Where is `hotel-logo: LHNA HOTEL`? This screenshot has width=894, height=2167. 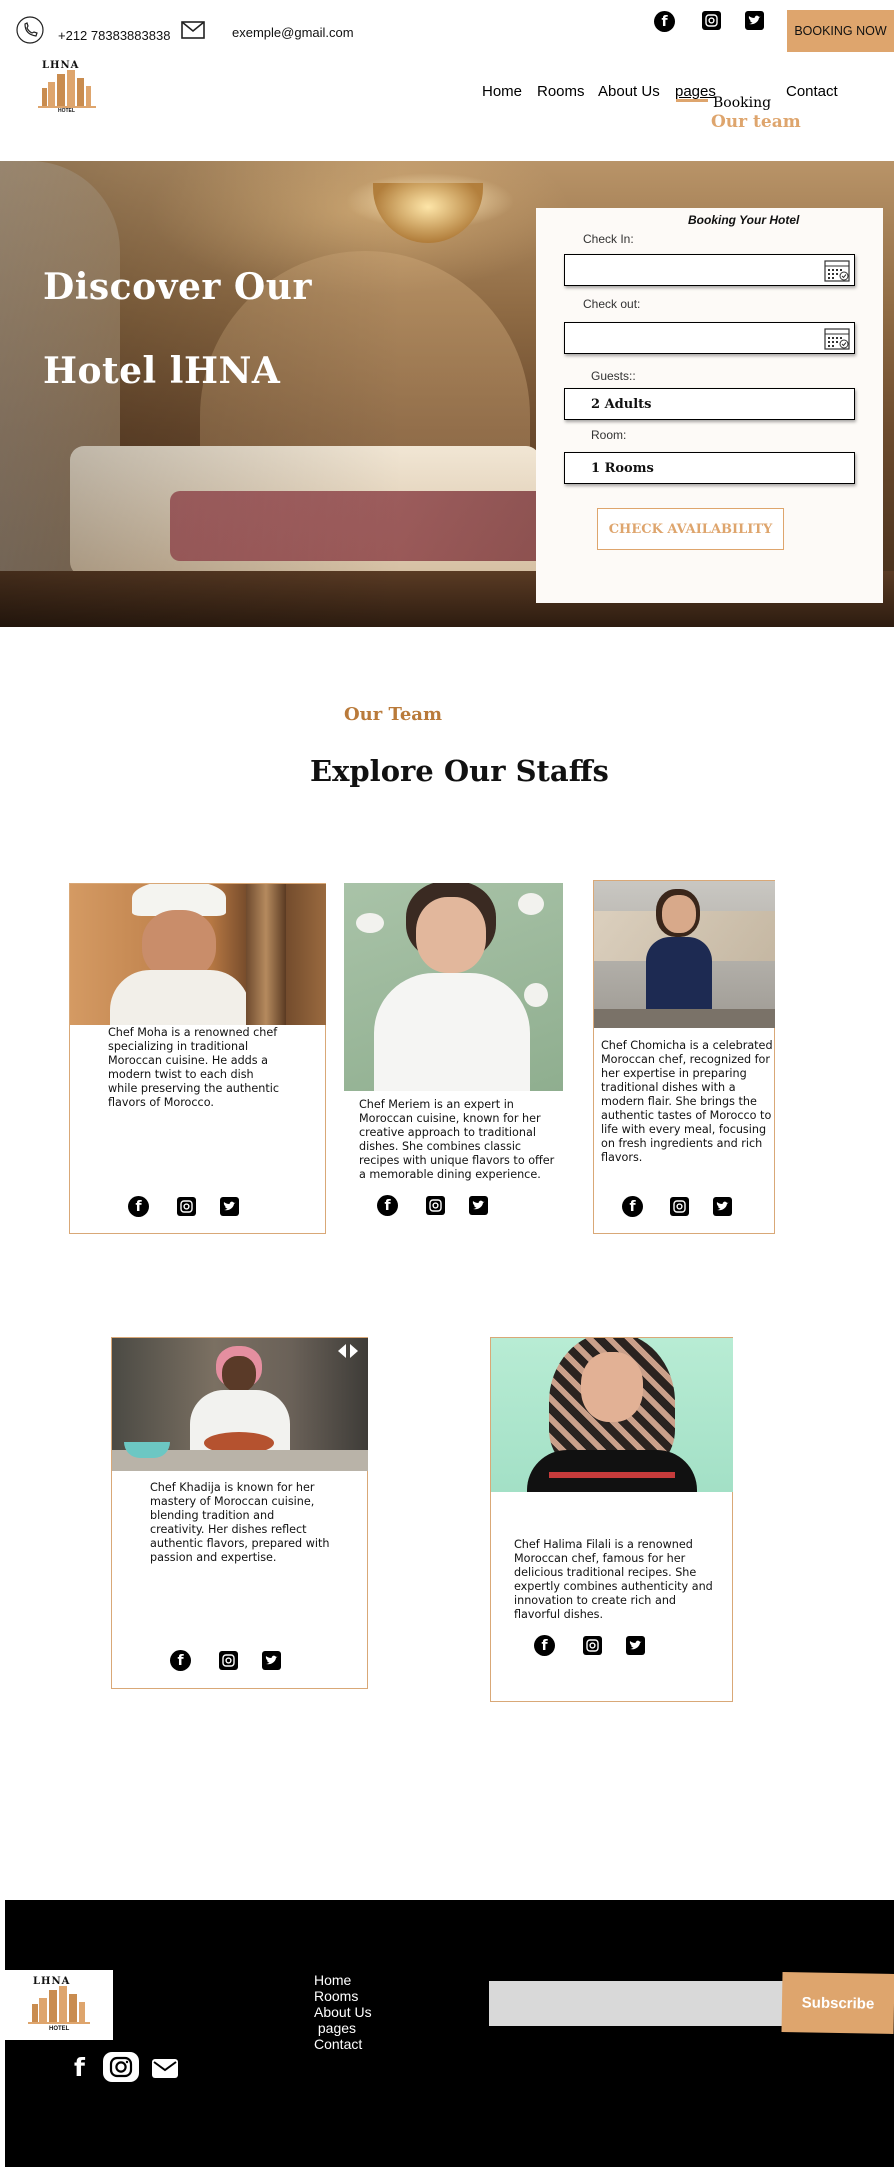 hotel-logo: LHNA HOTEL is located at coordinates (67, 88).